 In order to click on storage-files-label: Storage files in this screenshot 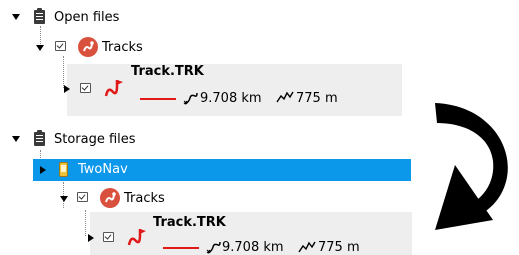, I will do `click(95, 140)`.